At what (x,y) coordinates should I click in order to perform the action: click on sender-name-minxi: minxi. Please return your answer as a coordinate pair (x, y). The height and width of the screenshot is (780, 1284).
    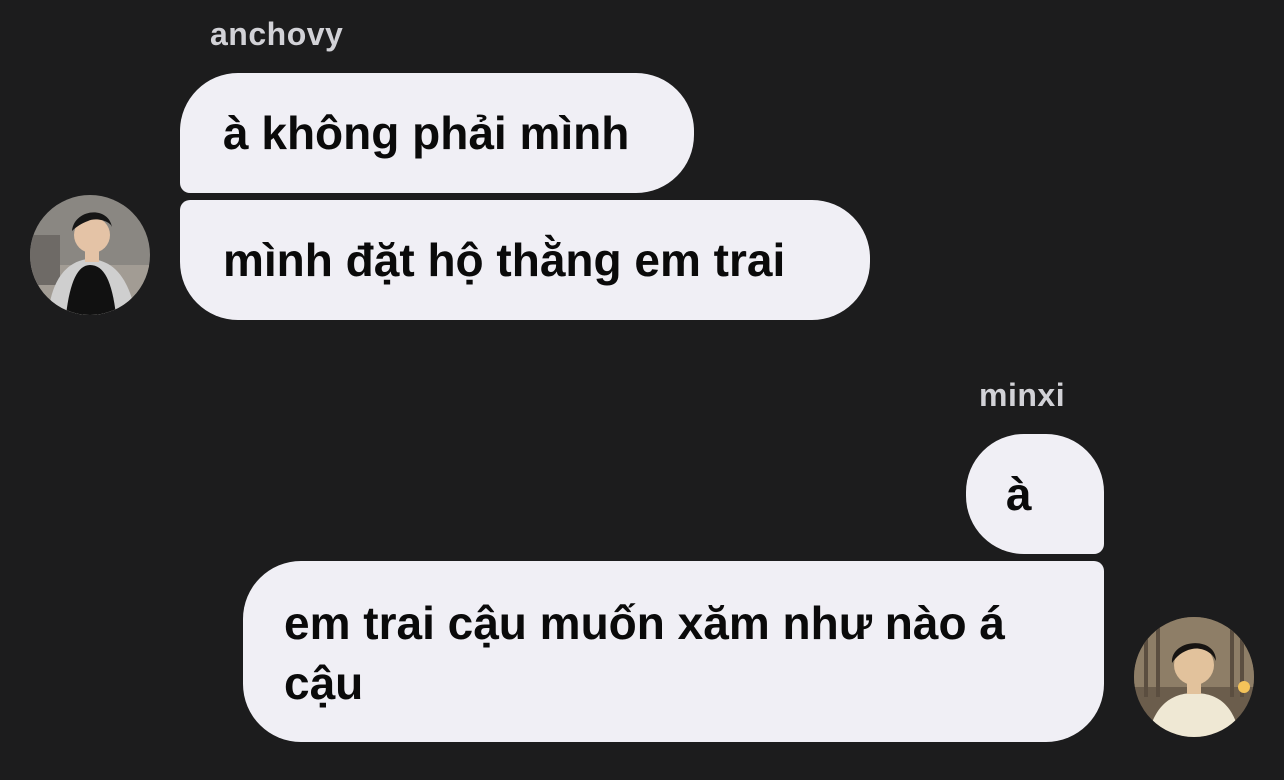
    Looking at the image, I should click on (1022, 395).